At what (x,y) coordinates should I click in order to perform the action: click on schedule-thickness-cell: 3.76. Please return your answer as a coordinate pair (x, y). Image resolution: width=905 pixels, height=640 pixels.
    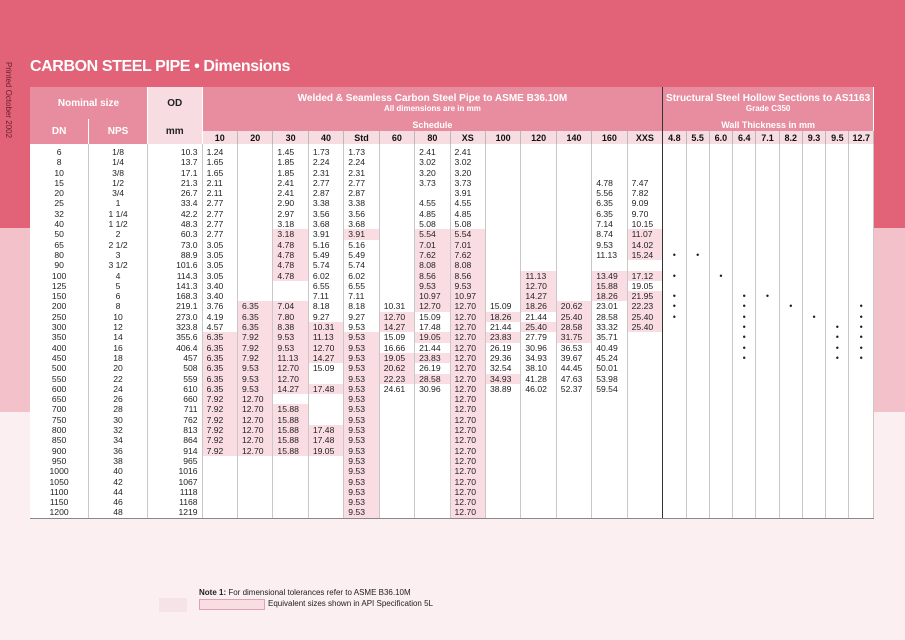
    Looking at the image, I should click on (220, 306).